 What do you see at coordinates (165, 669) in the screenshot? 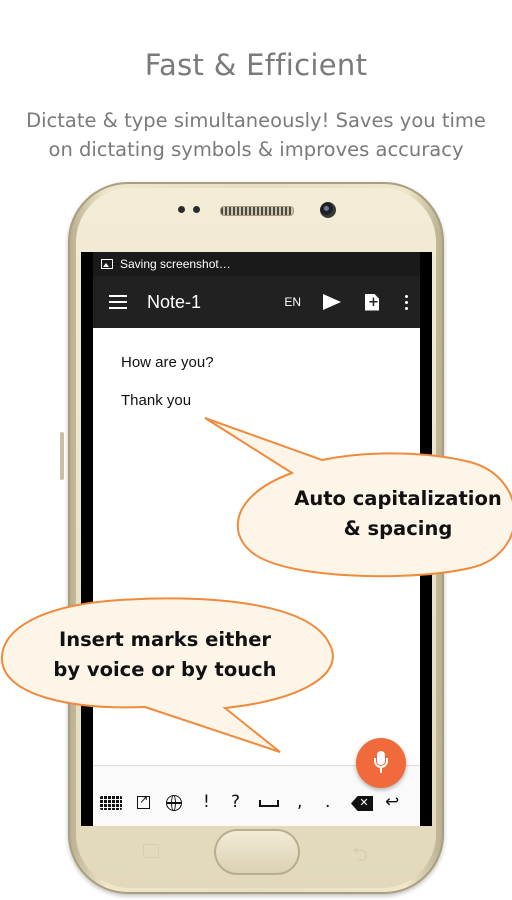
I see `callout-insert-marks-line-2: by voice or by touch` at bounding box center [165, 669].